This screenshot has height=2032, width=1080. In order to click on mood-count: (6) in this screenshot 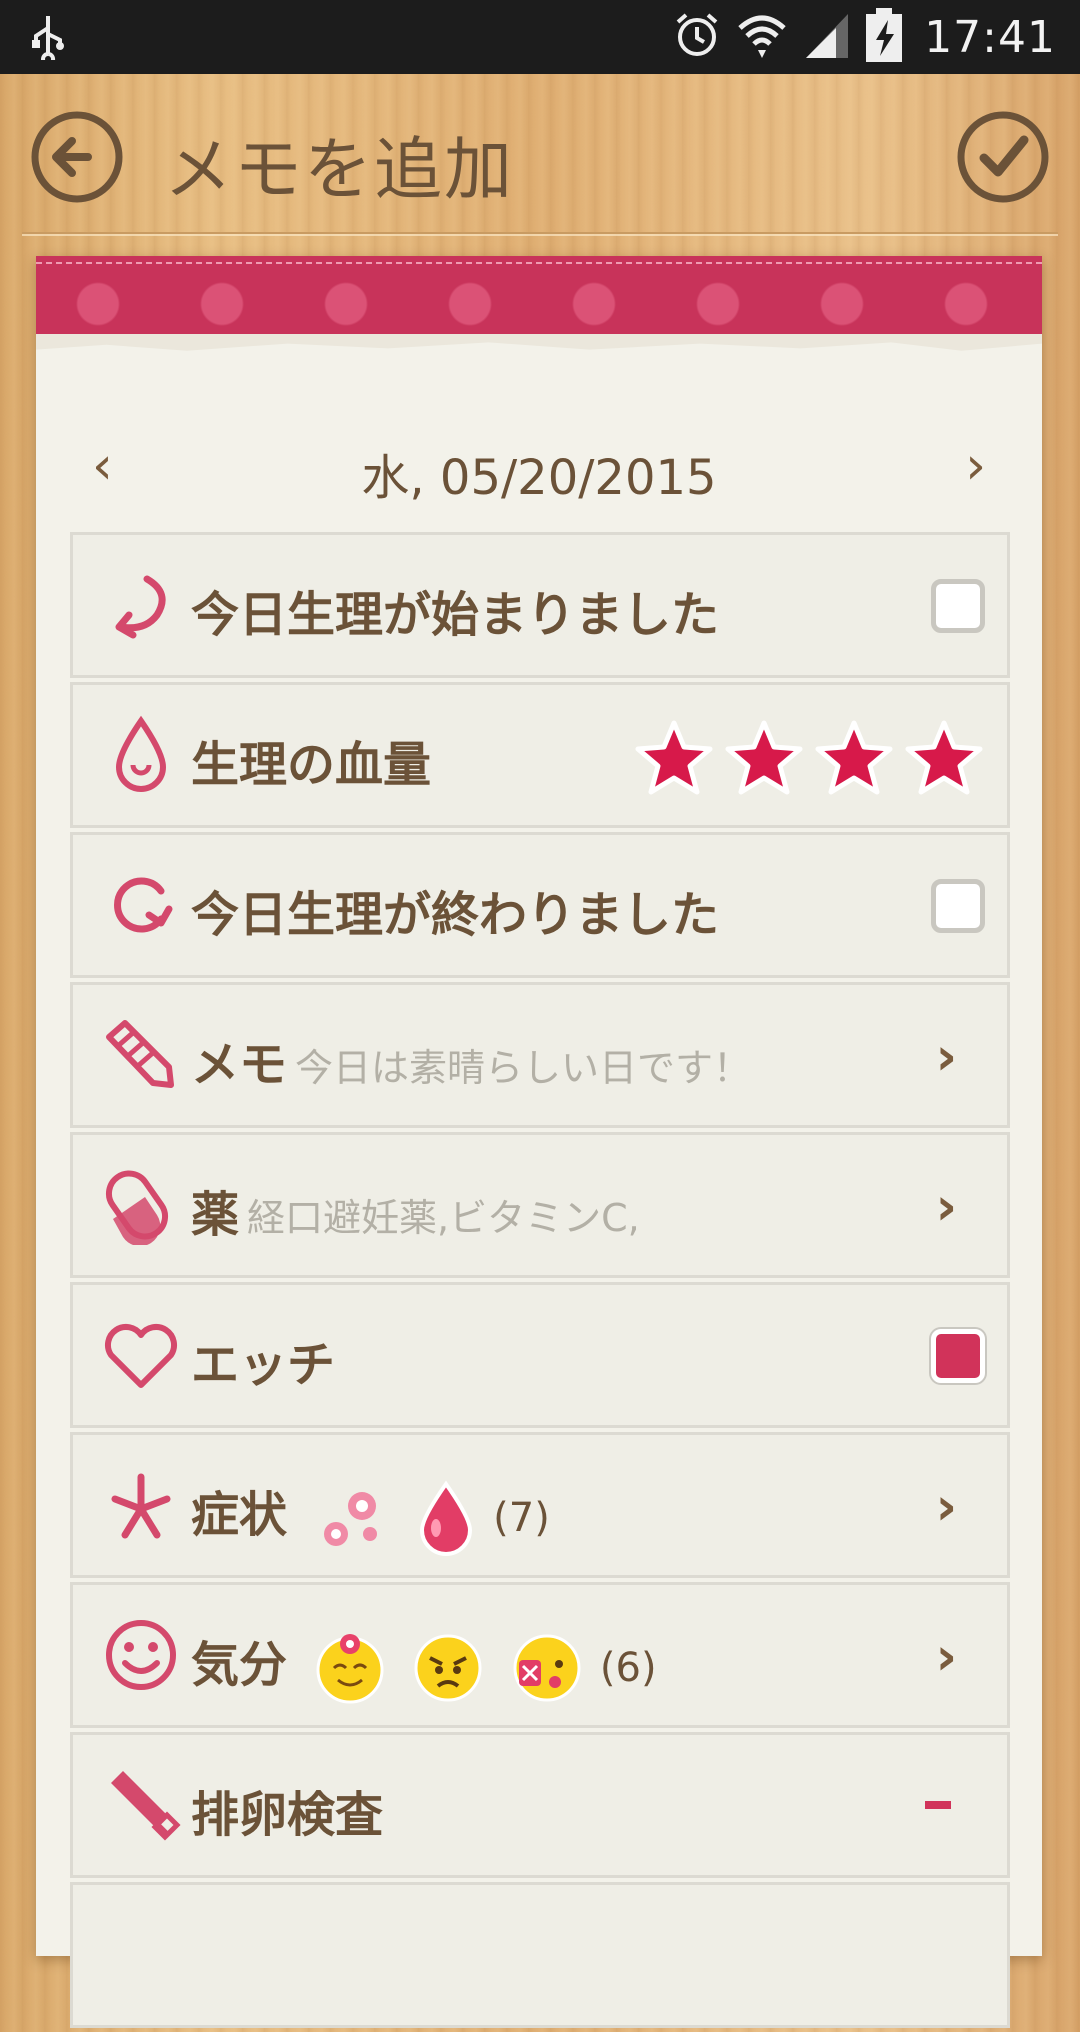, I will do `click(628, 1668)`.